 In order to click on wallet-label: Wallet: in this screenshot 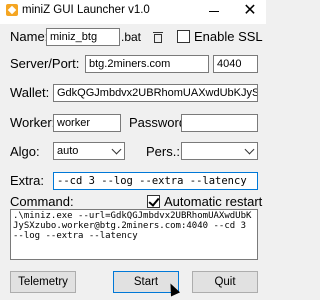, I will do `click(30, 92)`.